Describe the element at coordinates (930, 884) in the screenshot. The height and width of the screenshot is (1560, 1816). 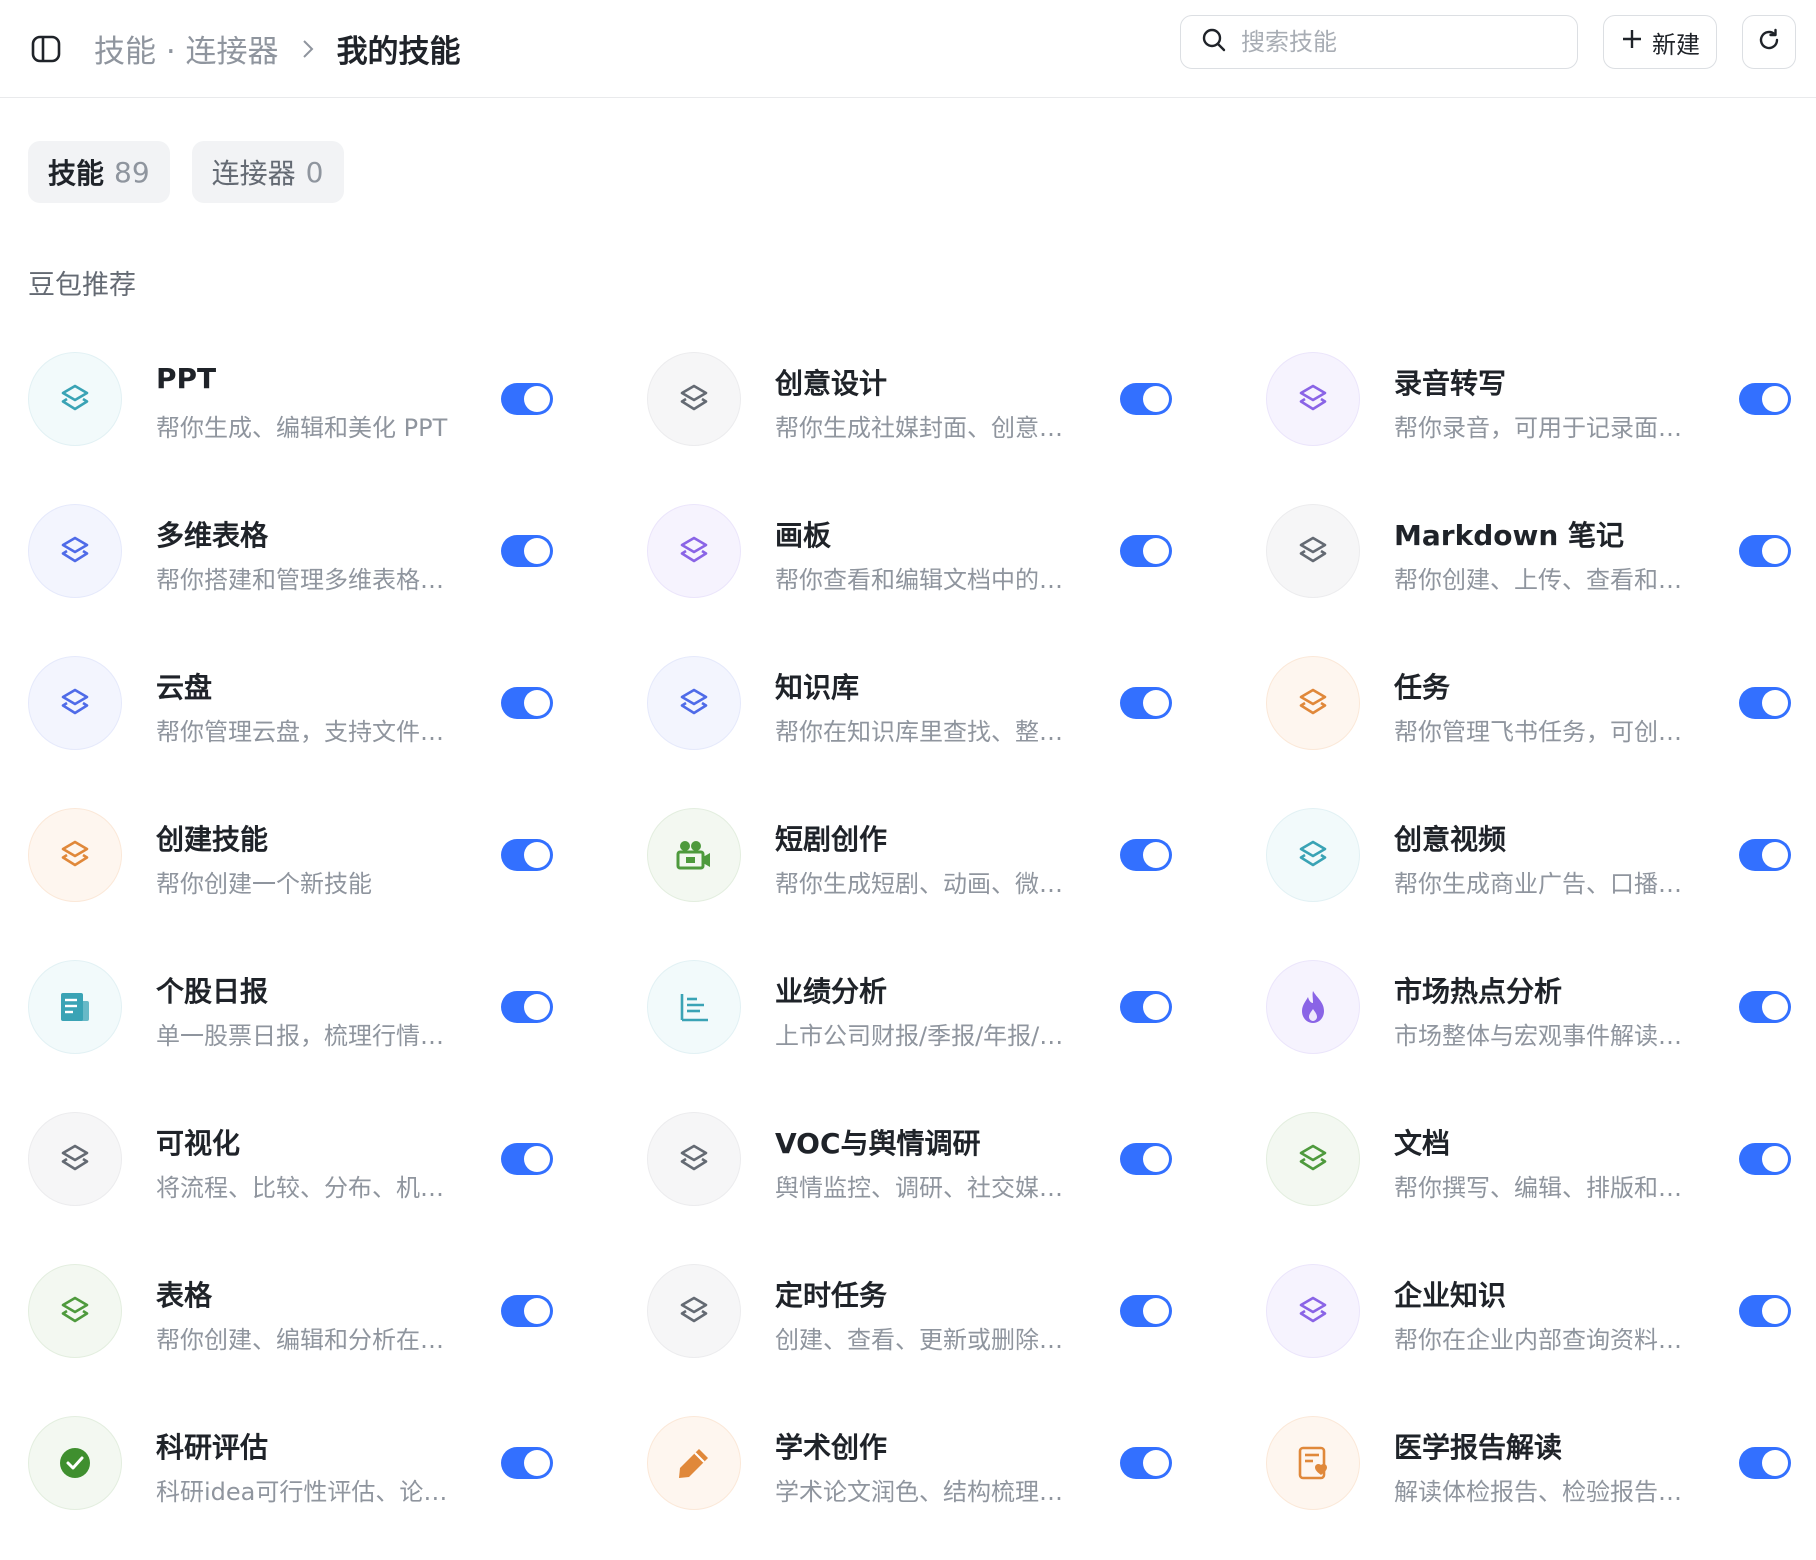
I see `skill-description: 帮你生成短剧、动画、微电影` at that location.